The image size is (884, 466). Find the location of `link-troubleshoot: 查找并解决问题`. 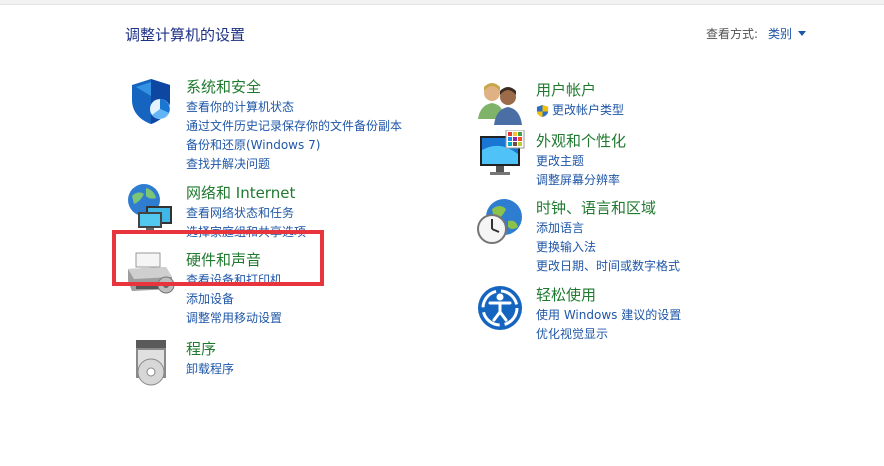

link-troubleshoot: 查找并解决问题 is located at coordinates (294, 164).